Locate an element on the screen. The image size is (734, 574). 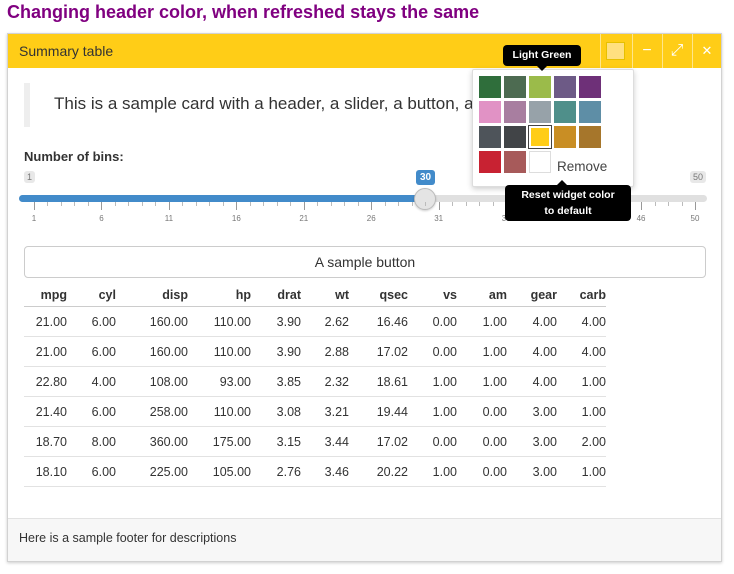
current-color-swatch-icon is located at coordinates (615, 51).